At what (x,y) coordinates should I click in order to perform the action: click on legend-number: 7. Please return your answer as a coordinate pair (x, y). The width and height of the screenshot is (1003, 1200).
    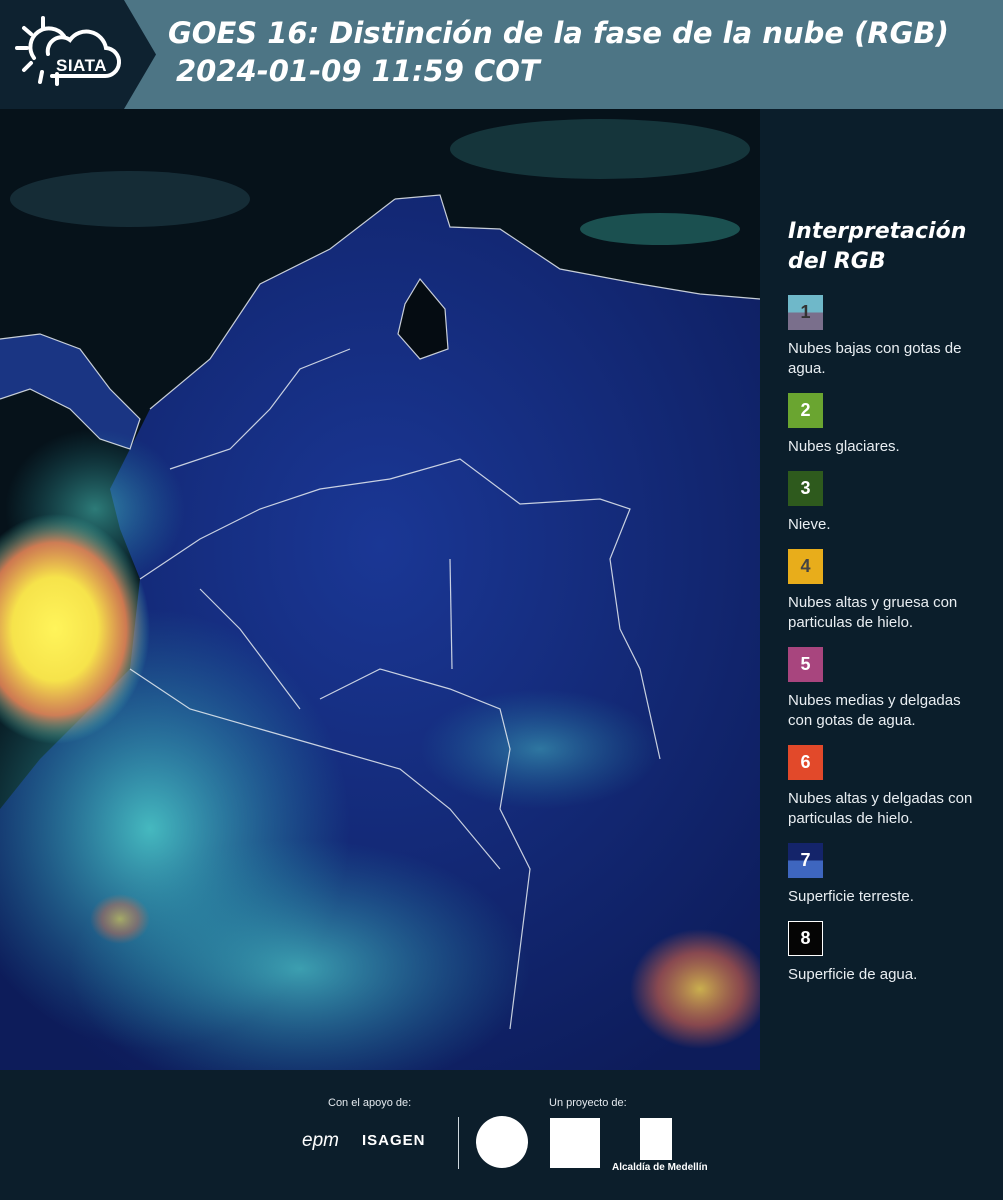
    Looking at the image, I should click on (805, 860).